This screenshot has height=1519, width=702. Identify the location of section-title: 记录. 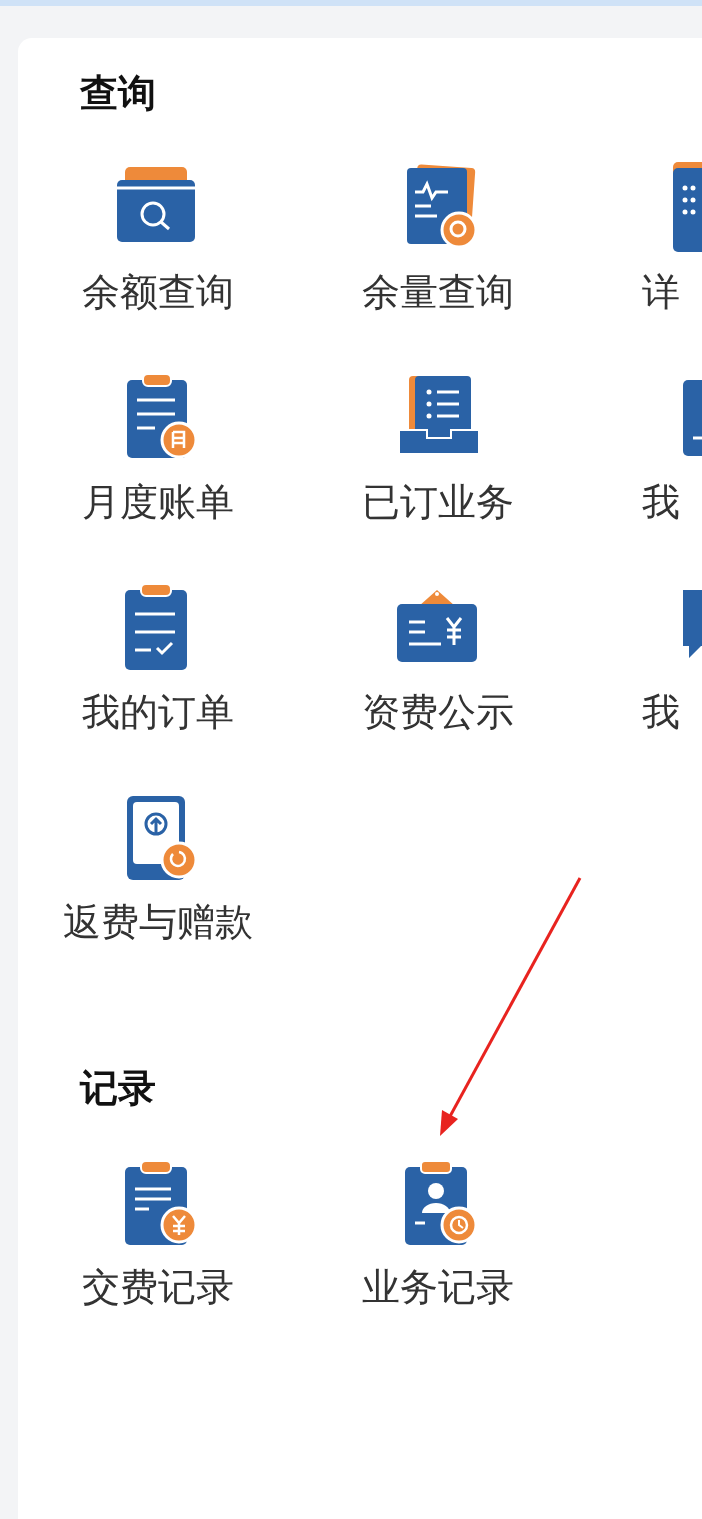
(118, 1088).